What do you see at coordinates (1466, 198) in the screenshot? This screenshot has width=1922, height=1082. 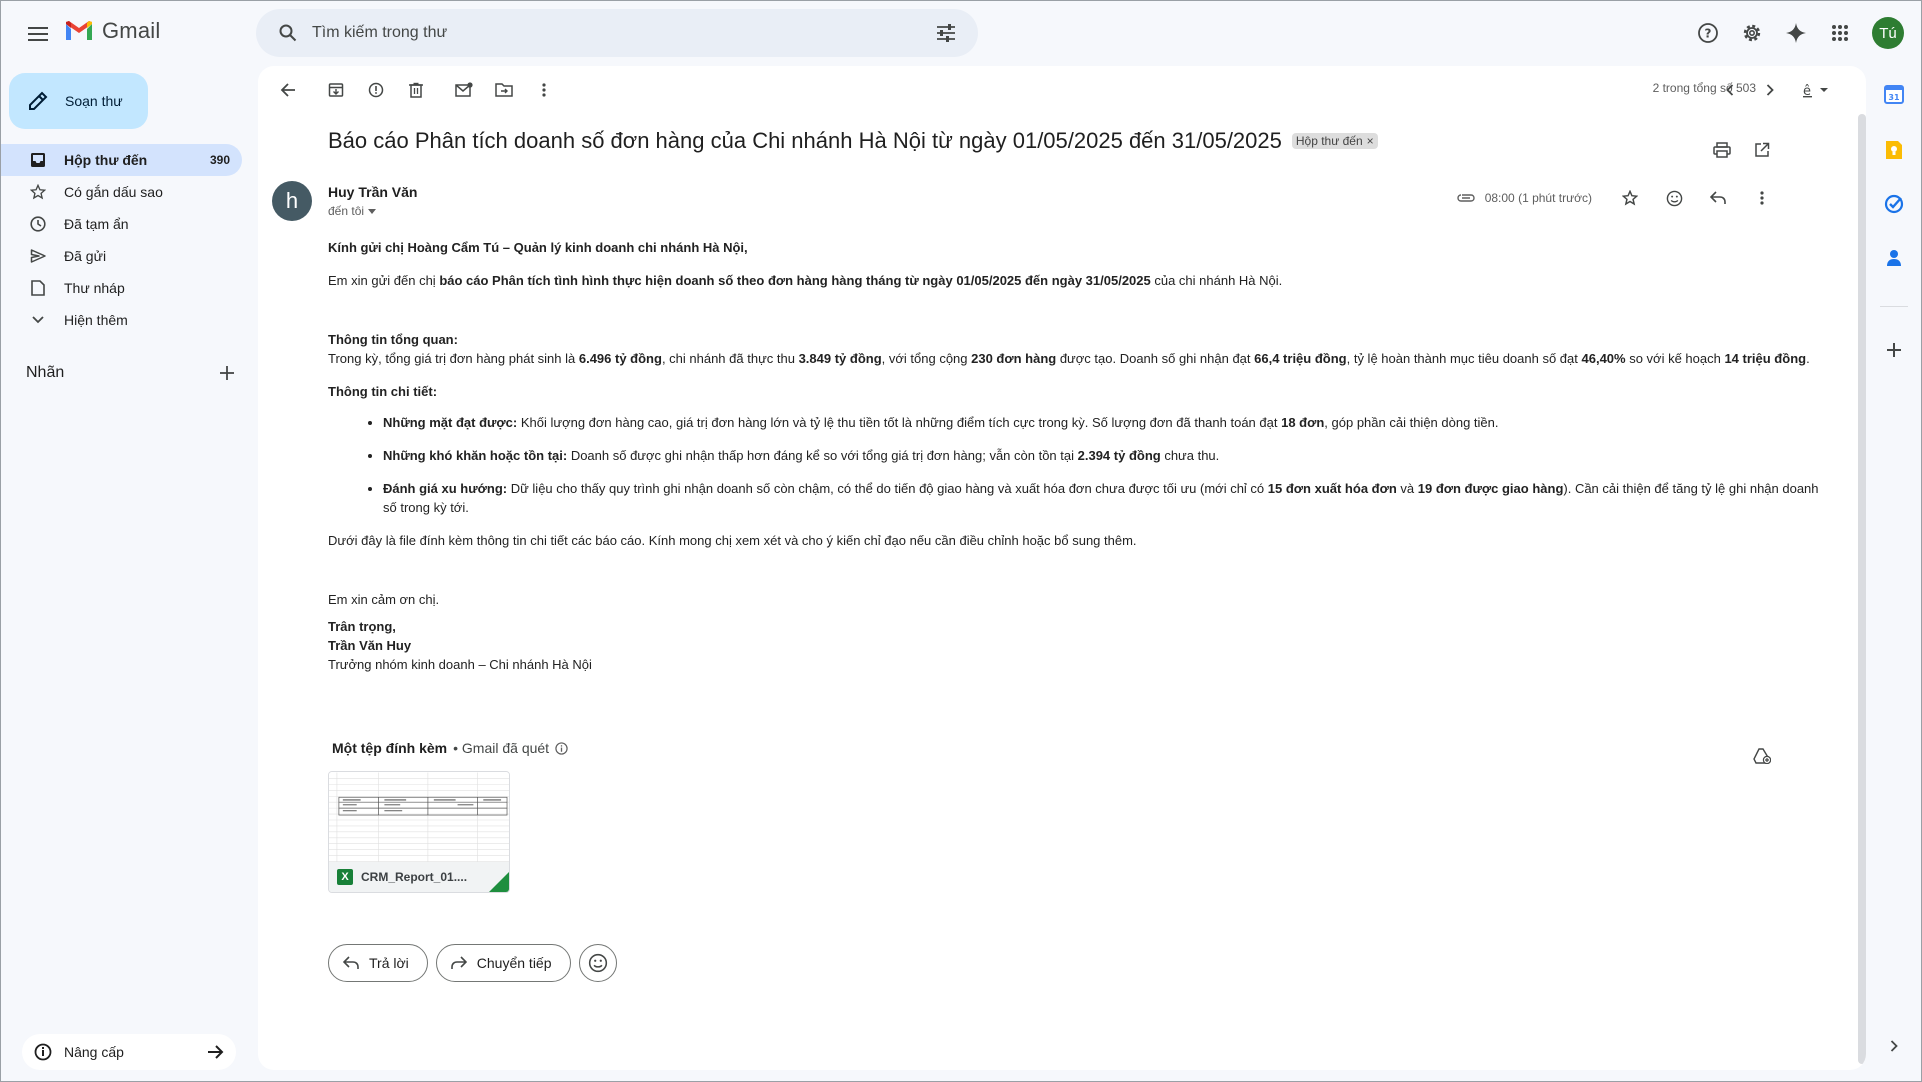 I see `attachment-clip-icon` at bounding box center [1466, 198].